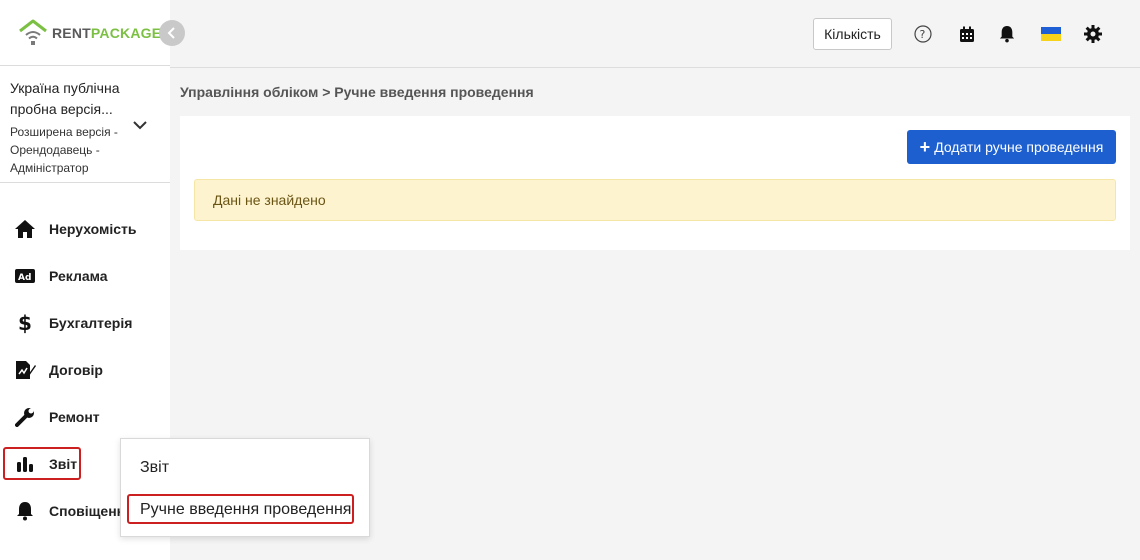 Image resolution: width=1140 pixels, height=560 pixels. I want to click on sidebar-item-label: Договір, so click(76, 370).